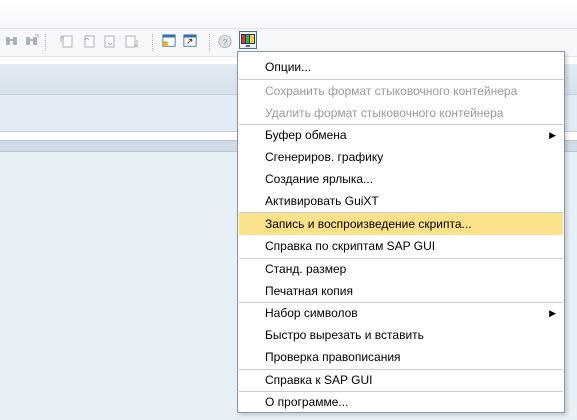 The width and height of the screenshot is (577, 420). I want to click on menu-item-delete-docking-format: Удалить формат стыковочного контейнера, so click(401, 113).